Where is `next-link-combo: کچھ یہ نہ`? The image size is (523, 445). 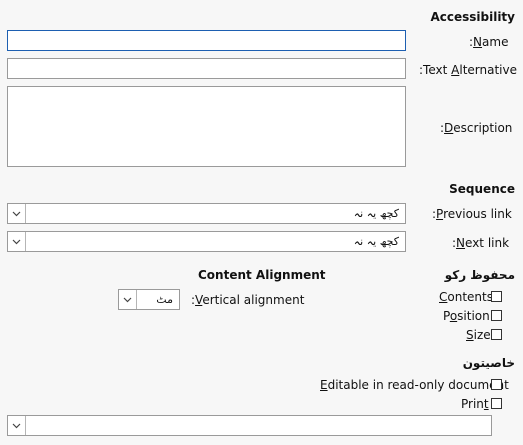 next-link-combo: کچھ یہ نہ is located at coordinates (206, 241).